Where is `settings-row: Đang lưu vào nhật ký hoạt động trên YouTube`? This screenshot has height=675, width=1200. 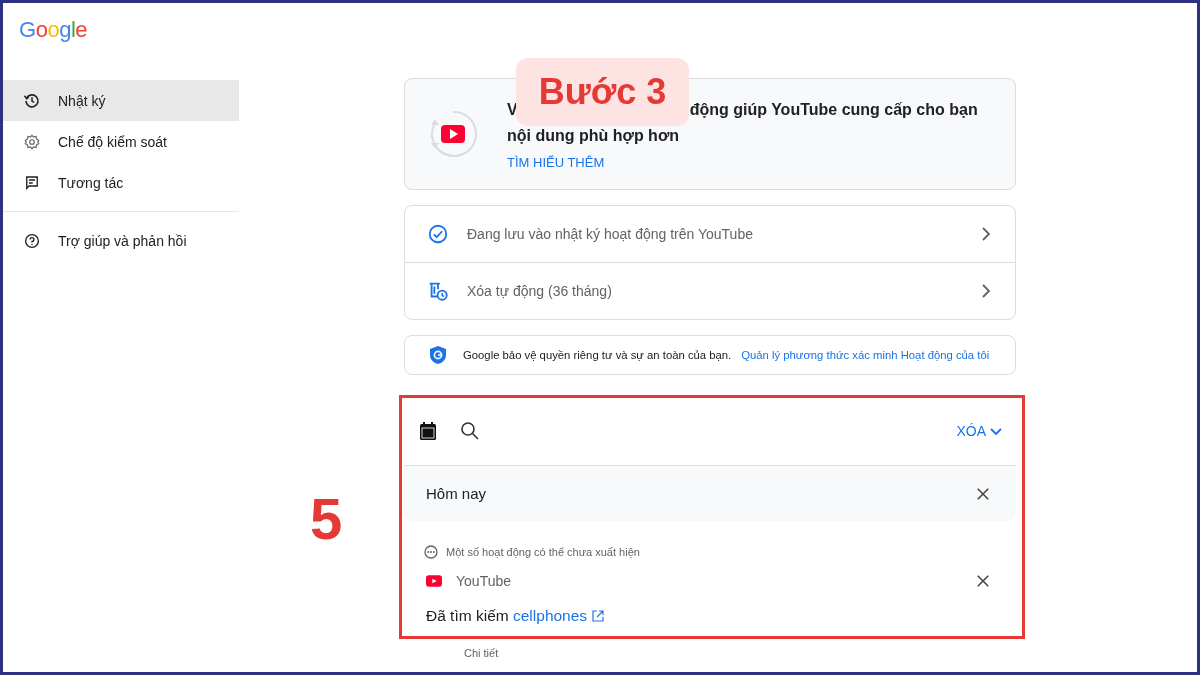 settings-row: Đang lưu vào nhật ký hoạt động trên YouTube is located at coordinates (710, 234).